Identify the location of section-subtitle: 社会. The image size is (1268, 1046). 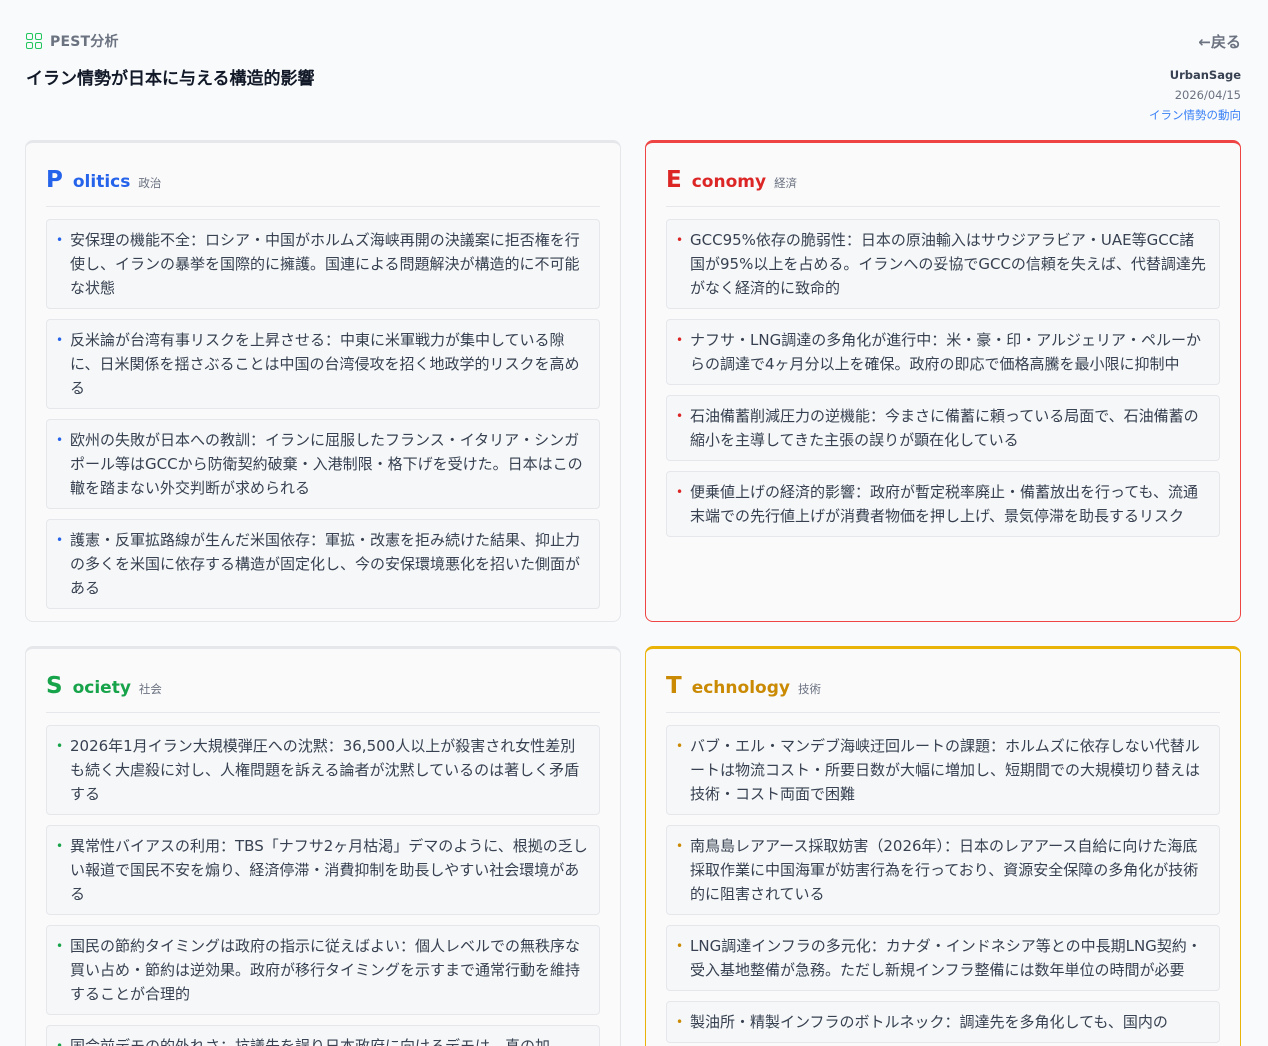
(150, 689).